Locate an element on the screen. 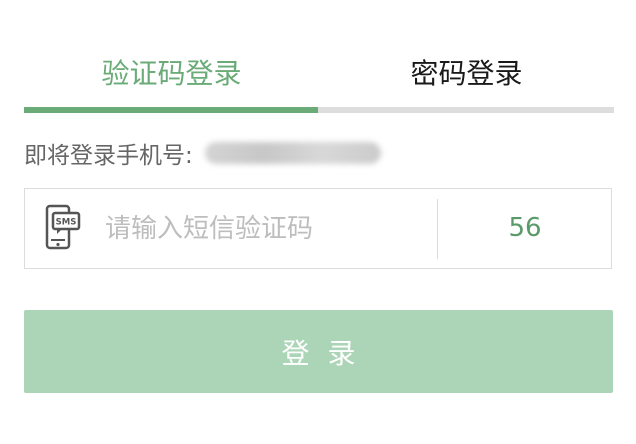  active-tab-indicator is located at coordinates (171, 110).